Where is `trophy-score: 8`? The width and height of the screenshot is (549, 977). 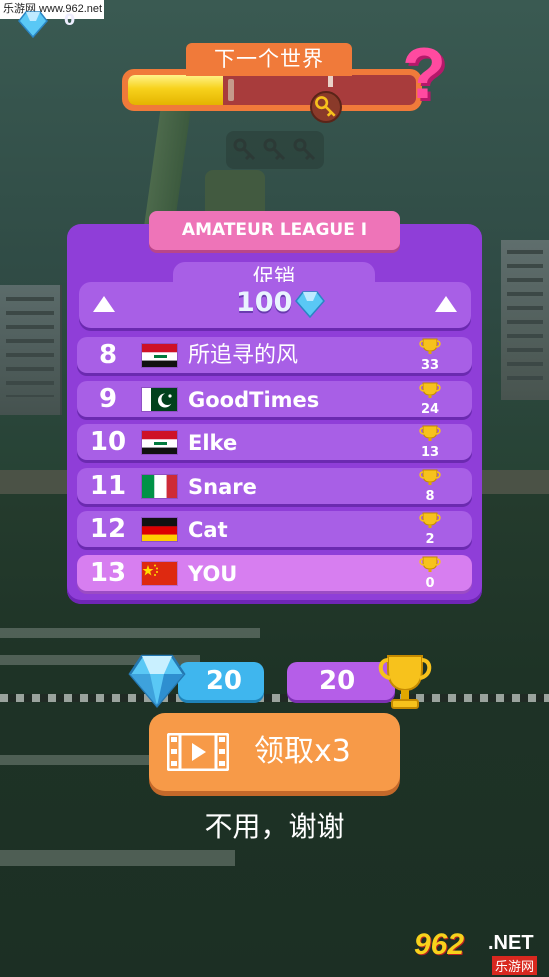
trophy-score: 8 is located at coordinates (430, 486).